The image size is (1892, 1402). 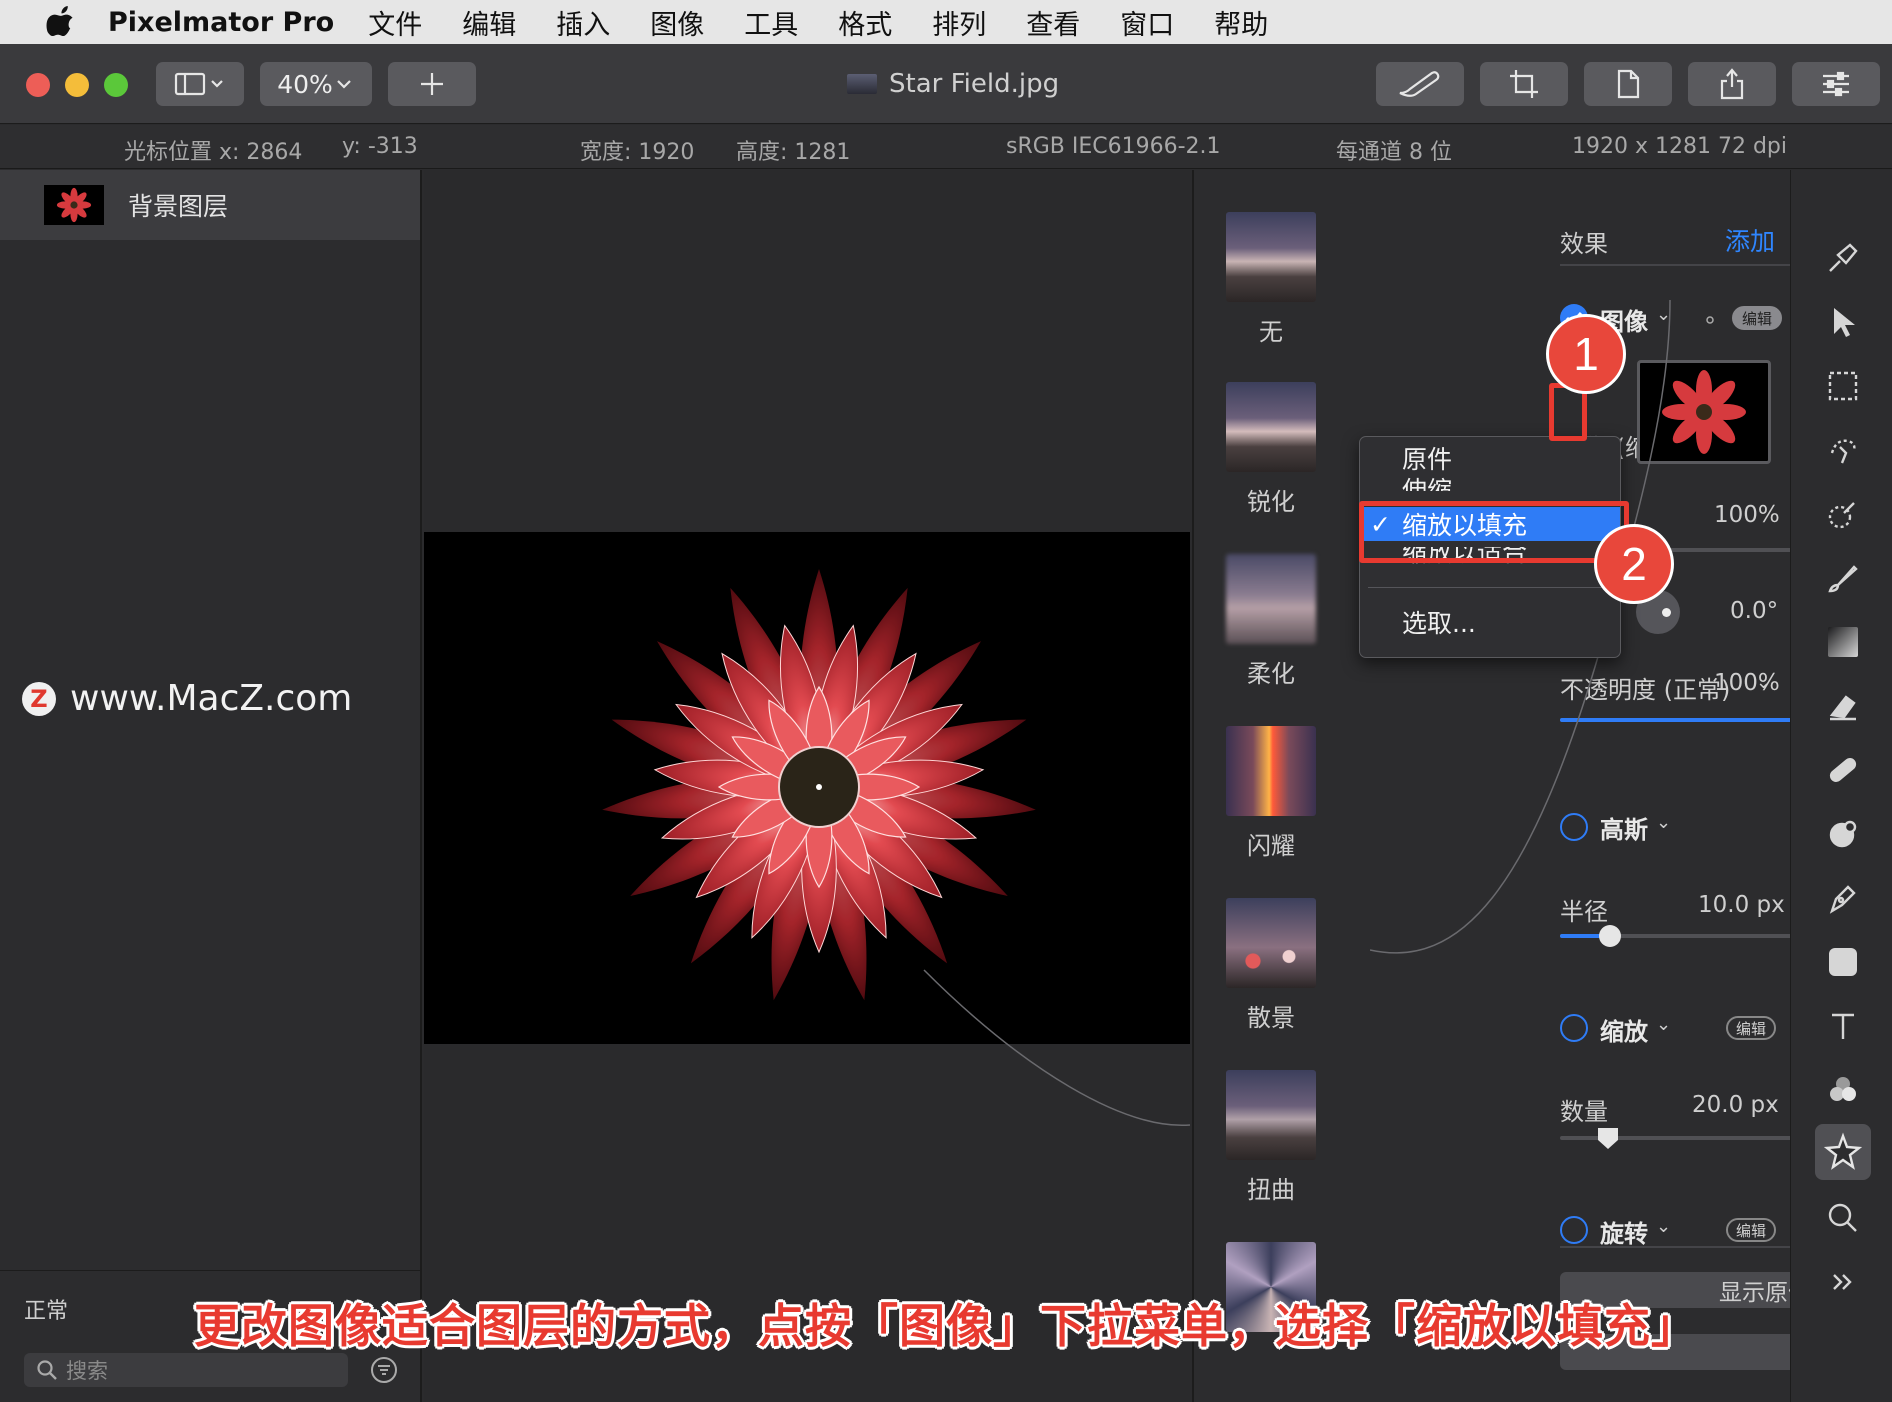 I want to click on menu-item-original: 原件, so click(x=1490, y=458).